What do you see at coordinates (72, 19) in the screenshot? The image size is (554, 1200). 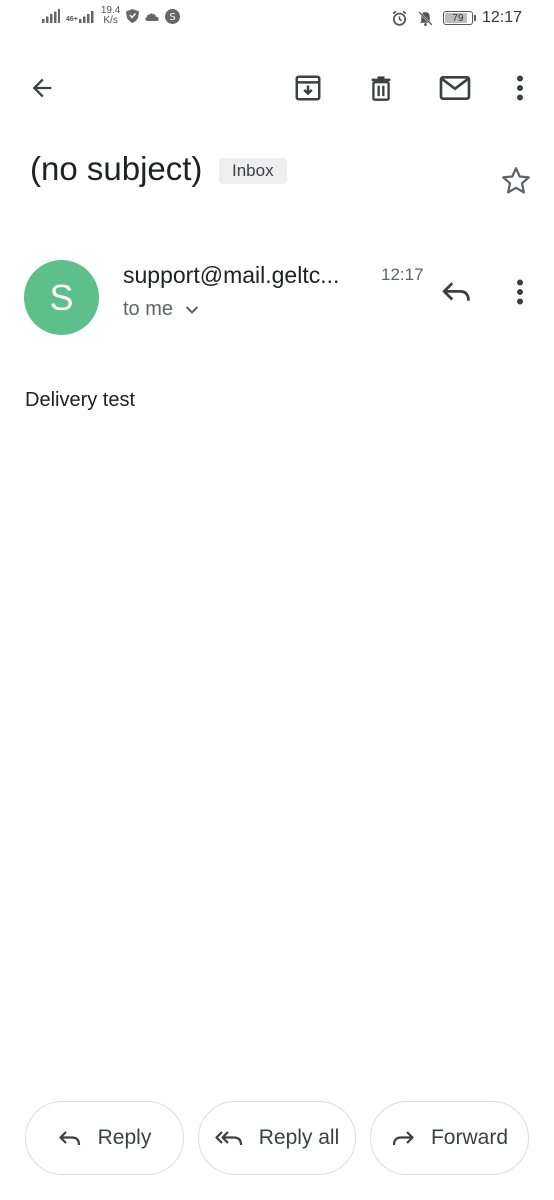 I see `network-type-label: 46+` at bounding box center [72, 19].